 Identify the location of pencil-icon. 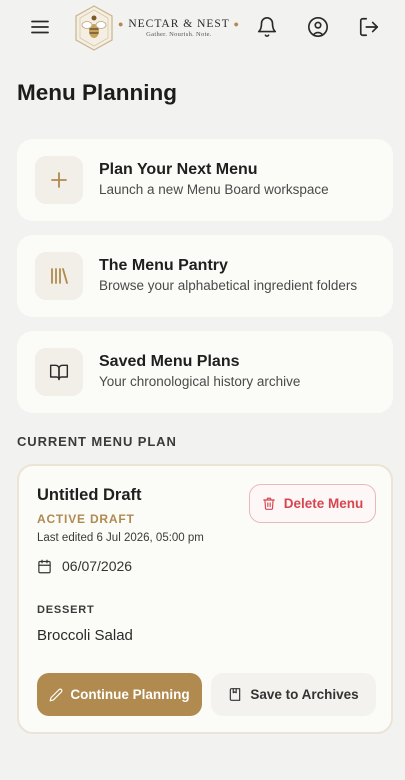
(56, 695).